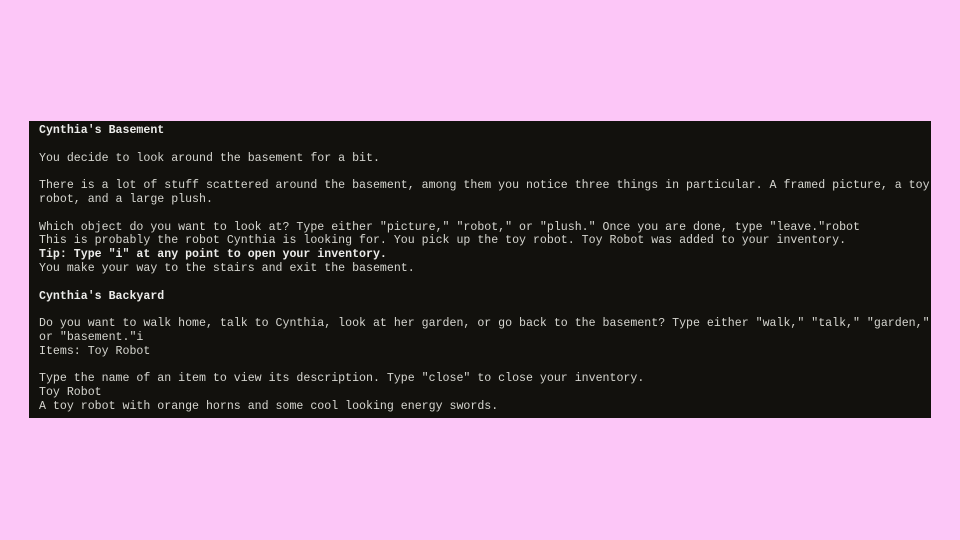 This screenshot has width=960, height=540. What do you see at coordinates (70, 393) in the screenshot?
I see `item-name-line: Toy Robot` at bounding box center [70, 393].